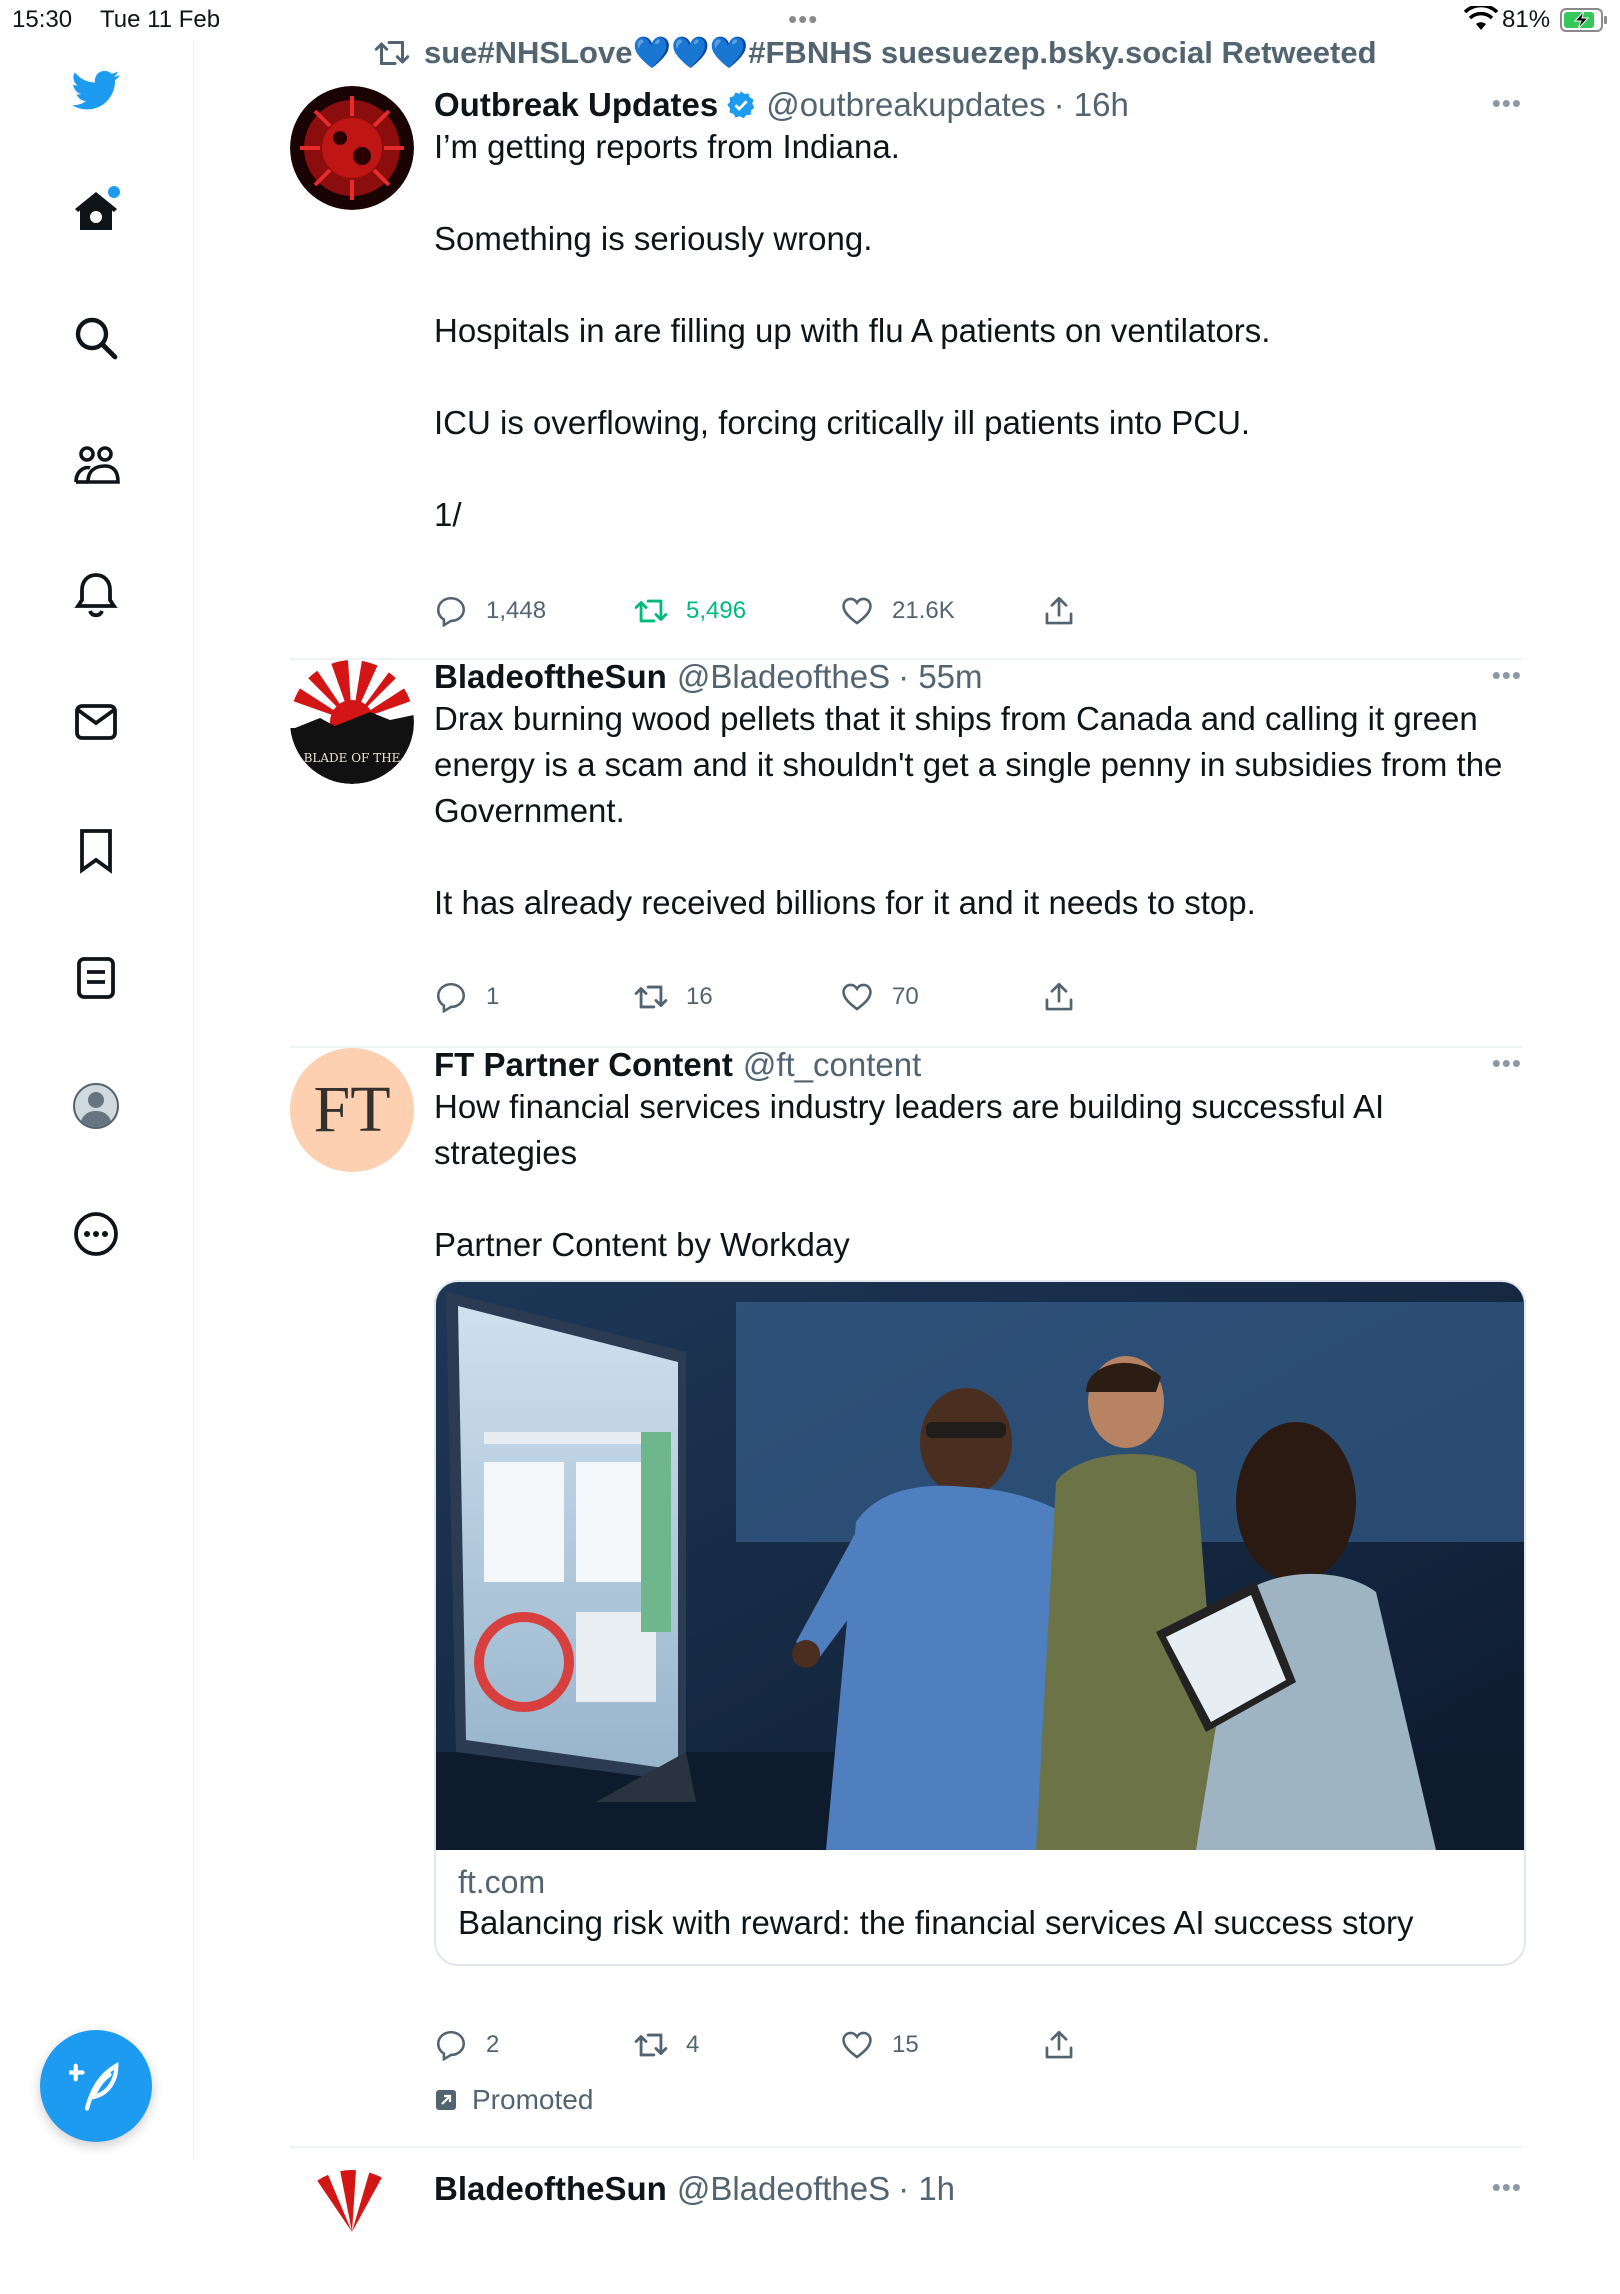  I want to click on retweet-button: 5,496, so click(690, 611).